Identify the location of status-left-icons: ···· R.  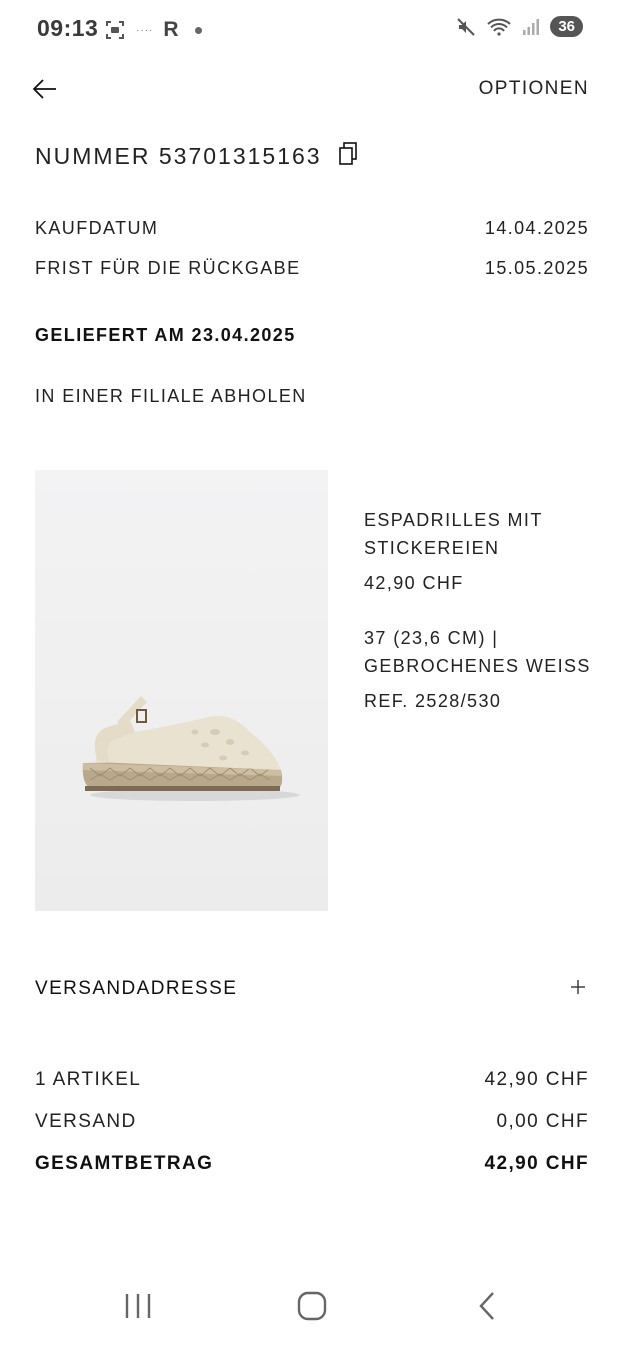
(153, 30).